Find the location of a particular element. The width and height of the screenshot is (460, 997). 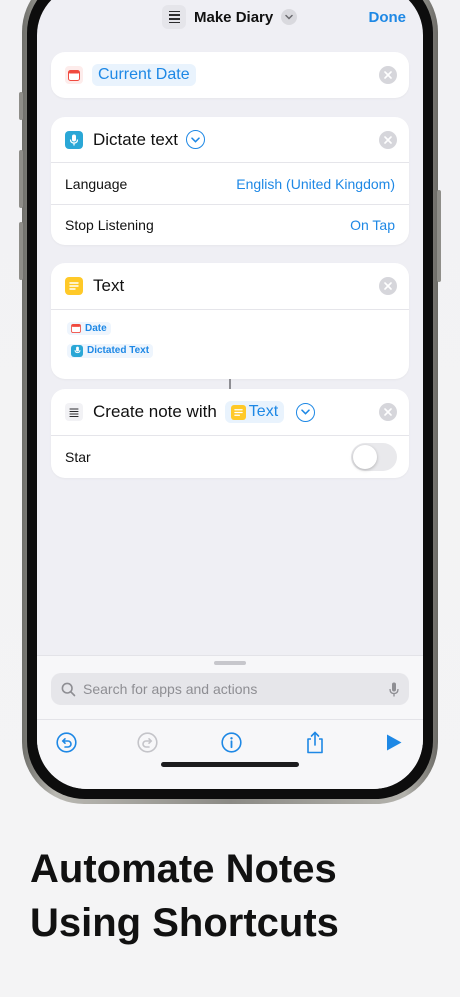

search-bar: Search for apps and actions is located at coordinates (230, 689).